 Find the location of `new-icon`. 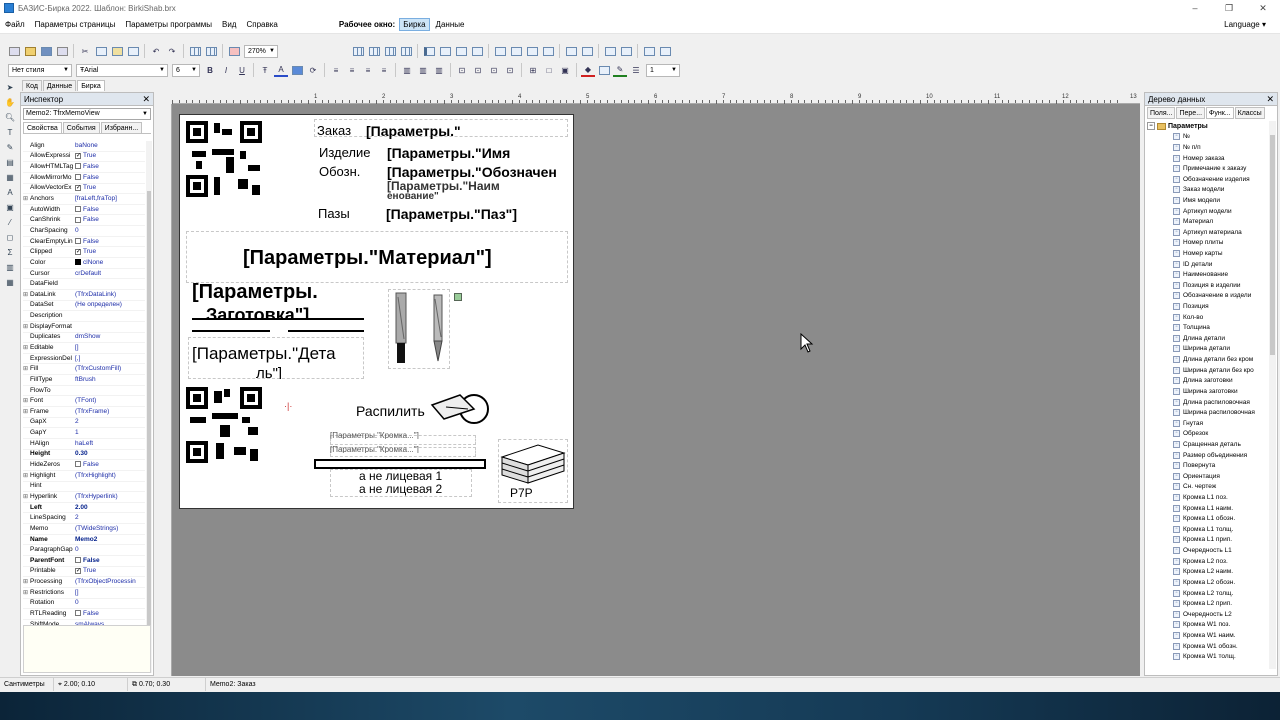

new-icon is located at coordinates (14, 51).